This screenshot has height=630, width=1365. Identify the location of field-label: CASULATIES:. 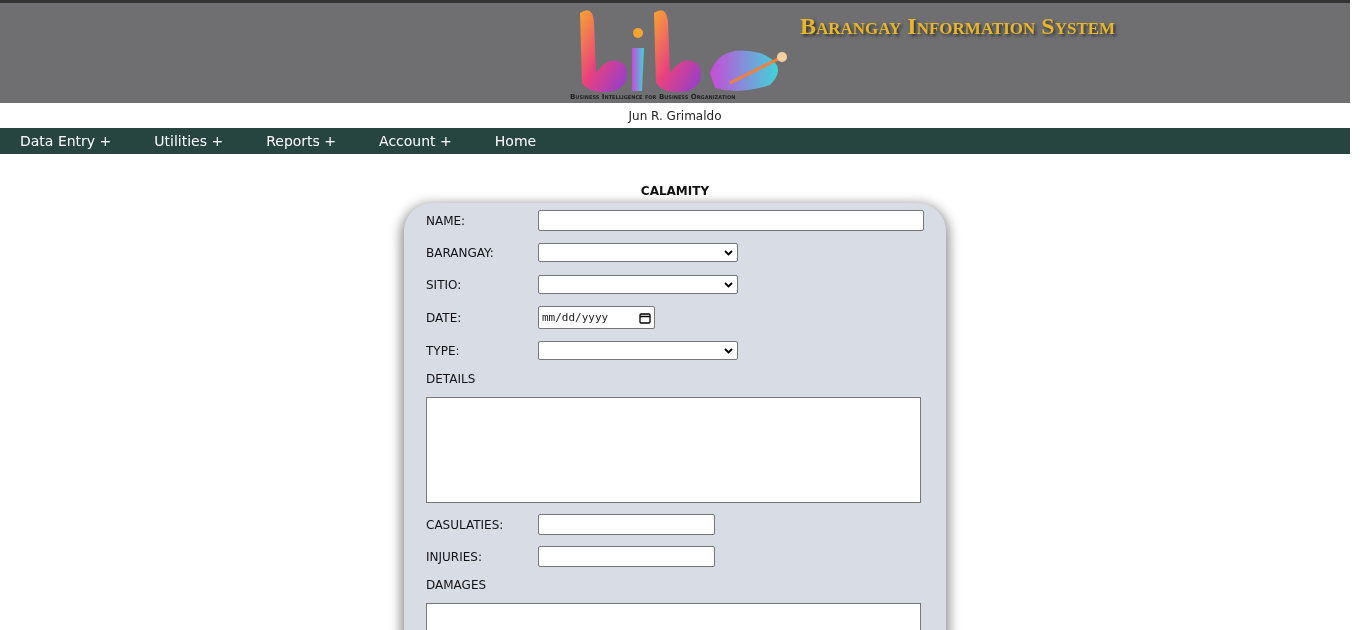
(465, 524).